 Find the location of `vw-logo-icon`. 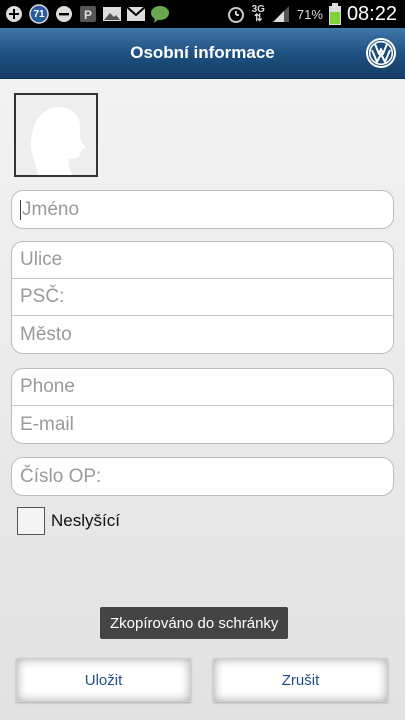

vw-logo-icon is located at coordinates (381, 53).